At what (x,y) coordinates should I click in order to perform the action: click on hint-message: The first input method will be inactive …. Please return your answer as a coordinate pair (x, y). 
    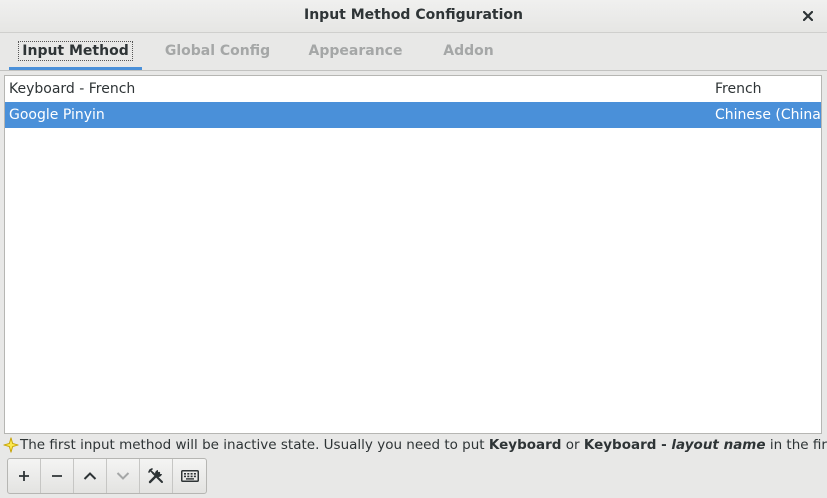
    Looking at the image, I should click on (415, 445).